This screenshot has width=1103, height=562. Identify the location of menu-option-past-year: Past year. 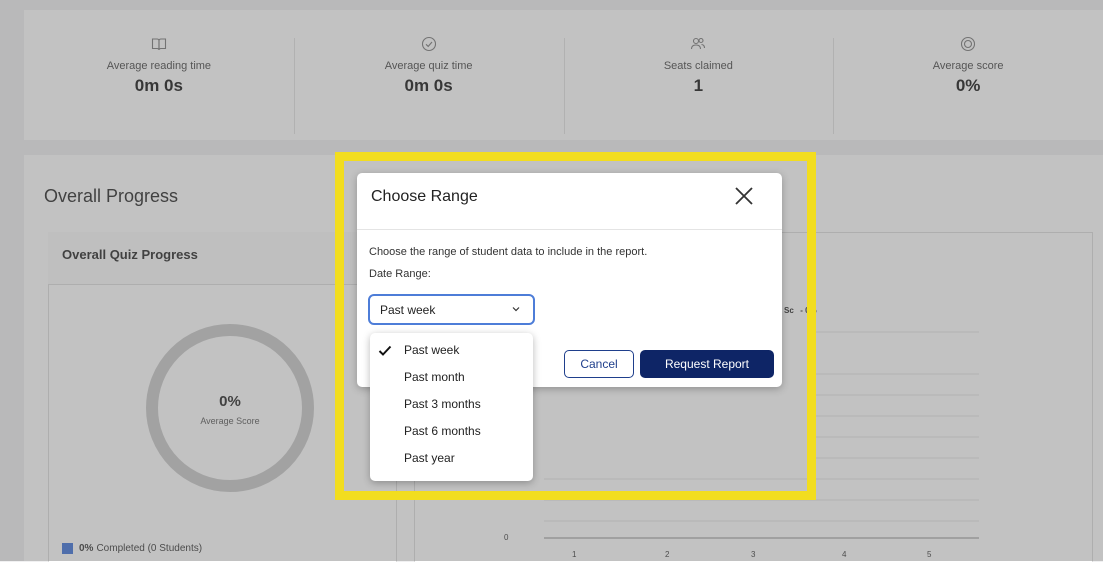
(429, 458).